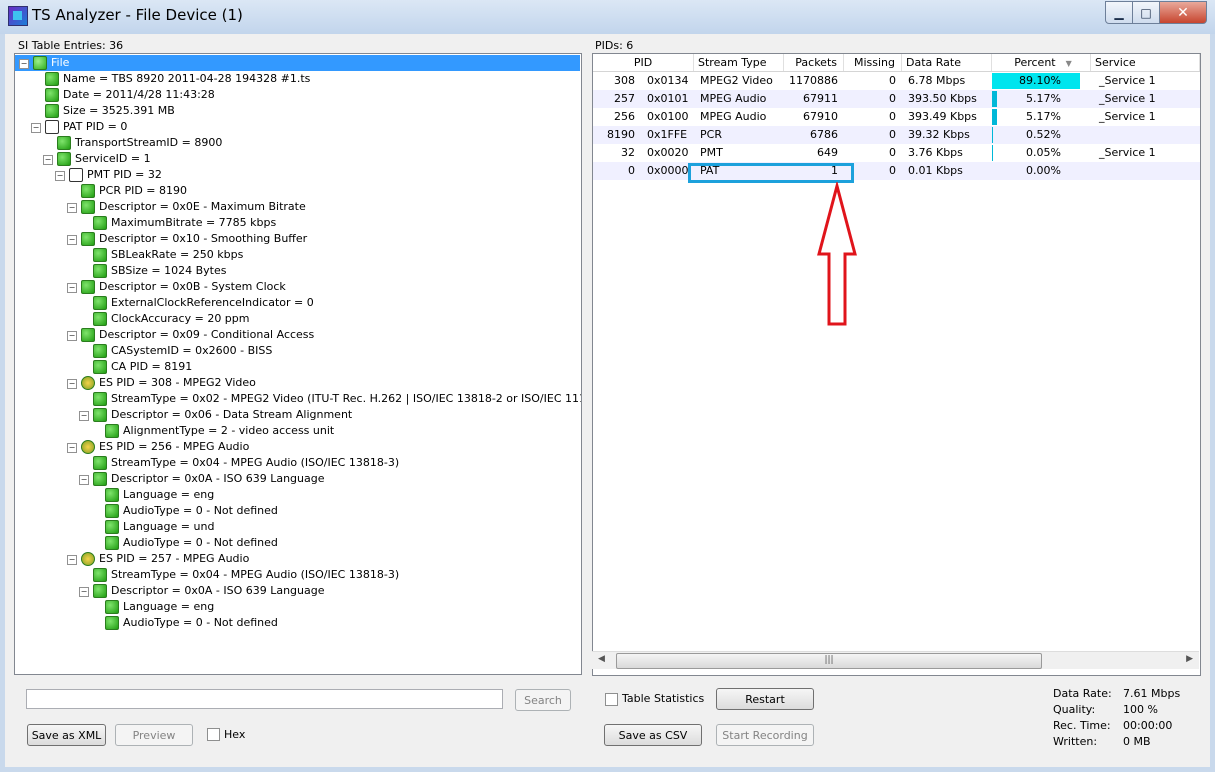 Image resolution: width=1215 pixels, height=772 pixels. I want to click on column-header-data-rate: Data Rate, so click(947, 62).